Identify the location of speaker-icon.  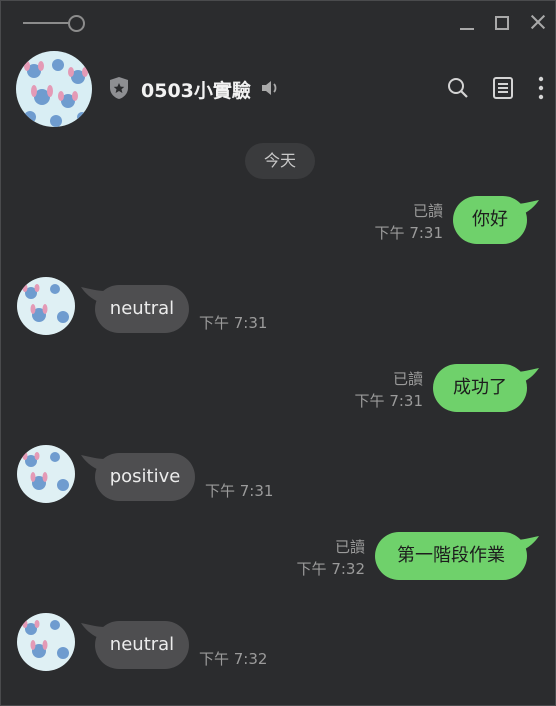
(271, 88).